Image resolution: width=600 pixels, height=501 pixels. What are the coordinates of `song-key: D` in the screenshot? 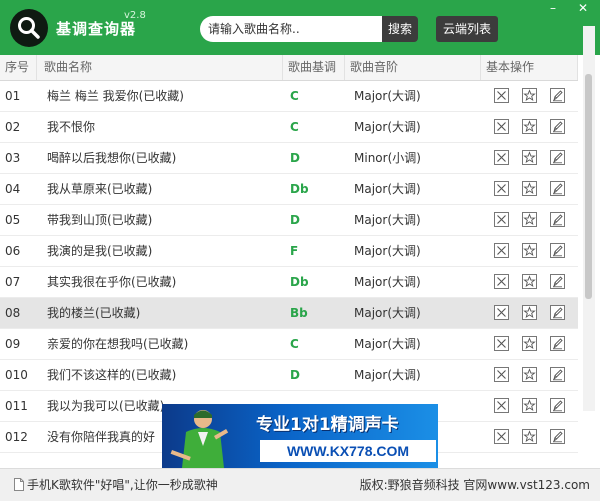 It's located at (295, 158).